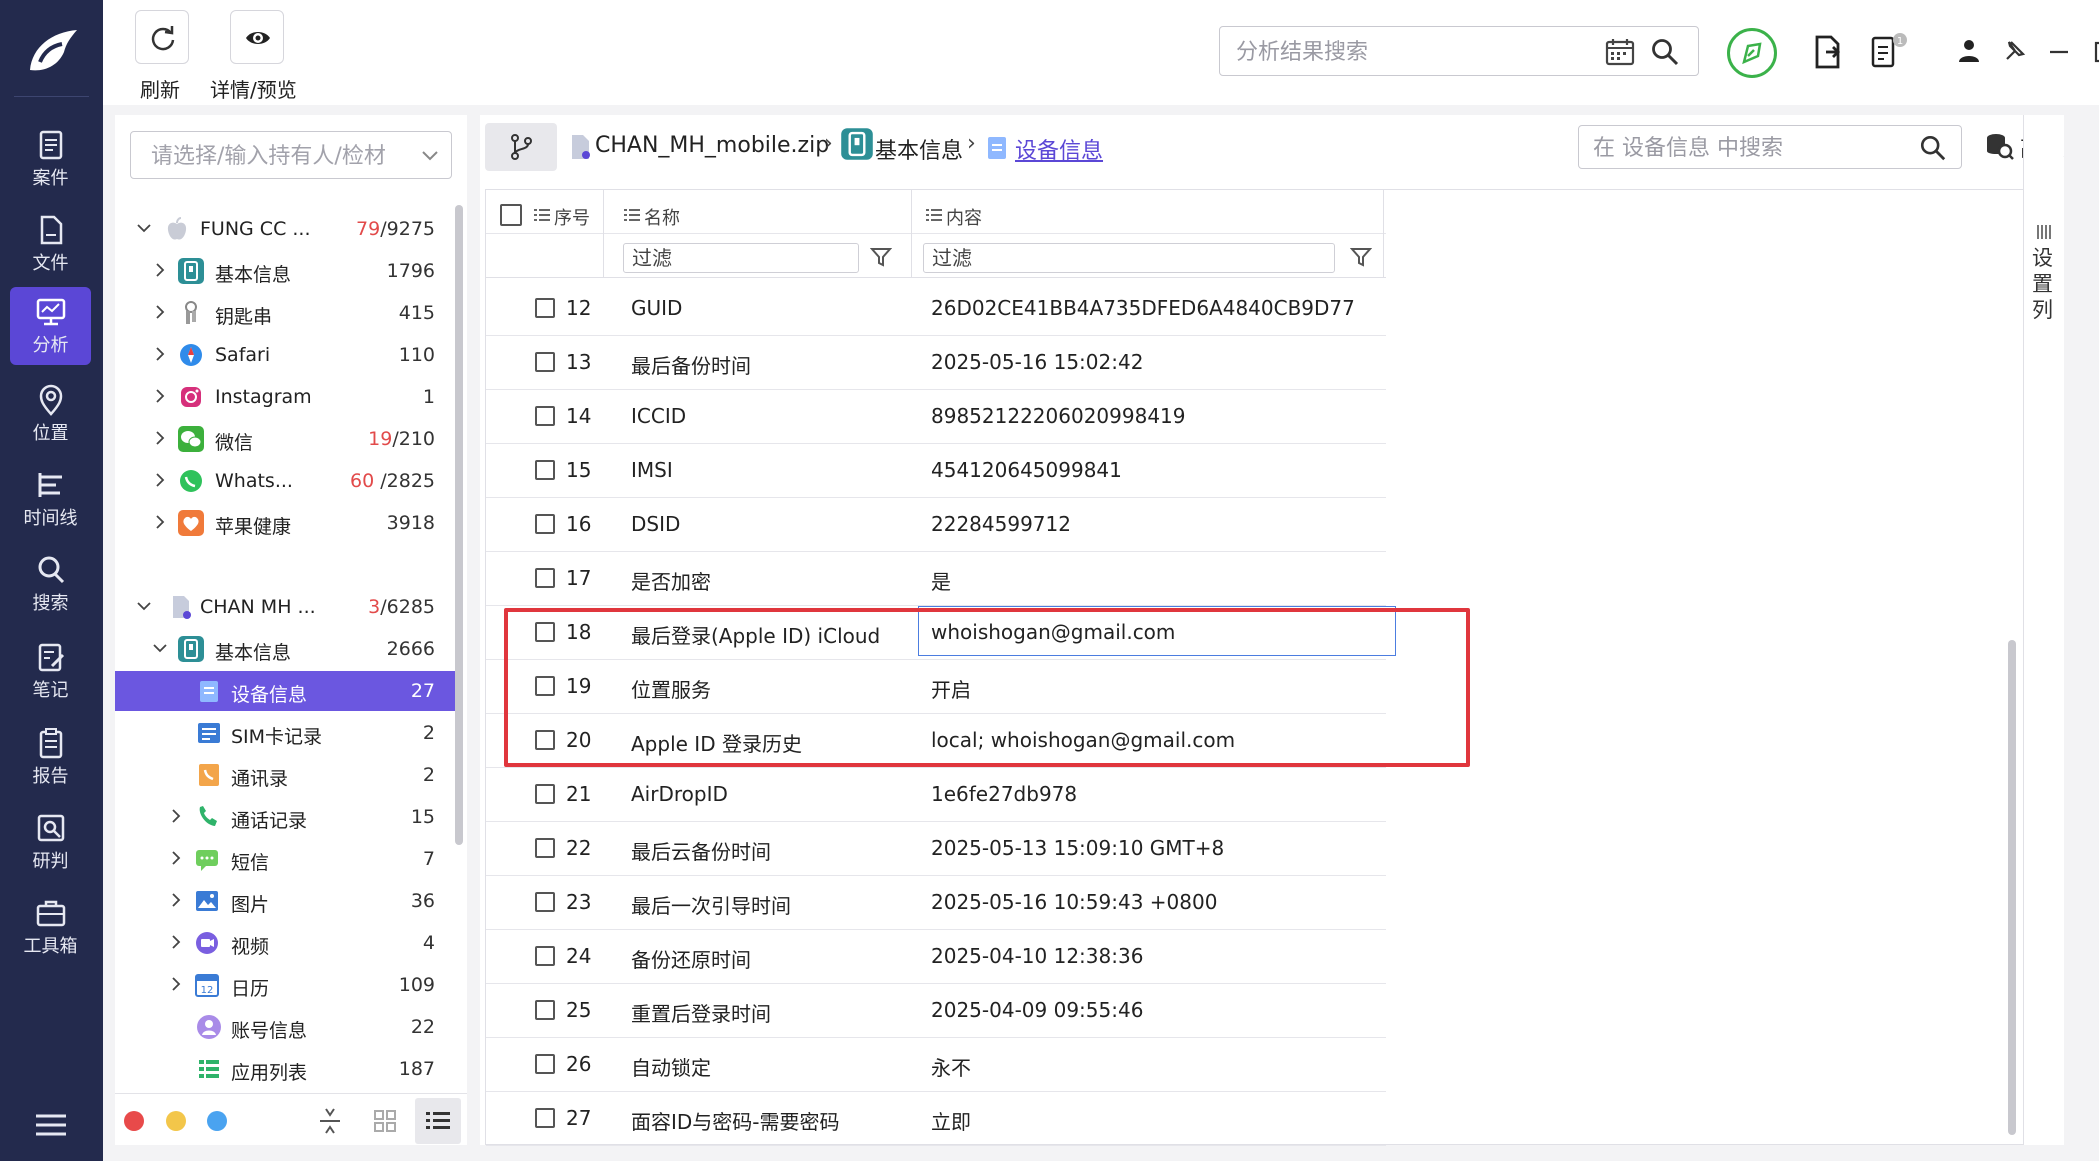 The image size is (2099, 1161). What do you see at coordinates (1022, 258) in the screenshot?
I see `content-filter-input` at bounding box center [1022, 258].